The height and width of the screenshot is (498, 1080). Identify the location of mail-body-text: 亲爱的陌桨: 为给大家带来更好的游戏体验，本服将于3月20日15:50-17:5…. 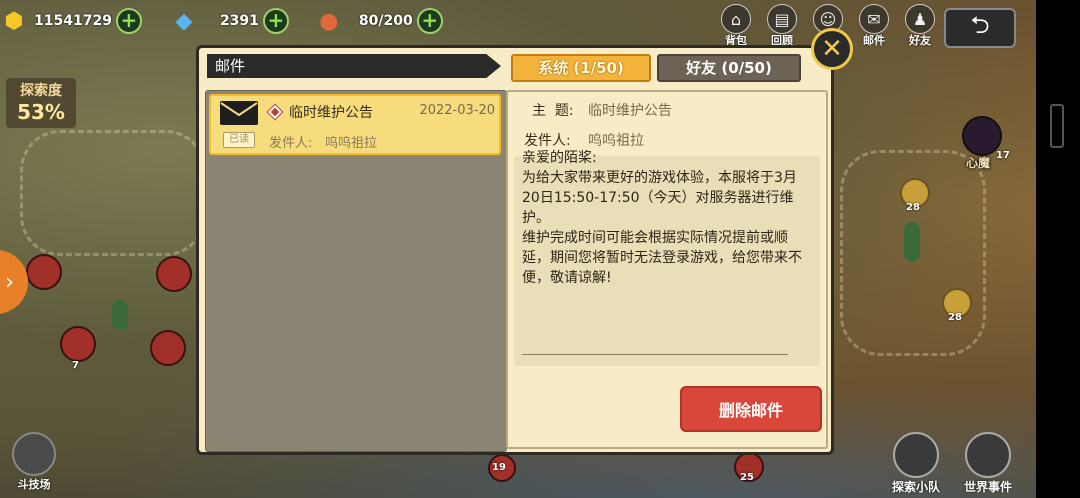
(662, 218).